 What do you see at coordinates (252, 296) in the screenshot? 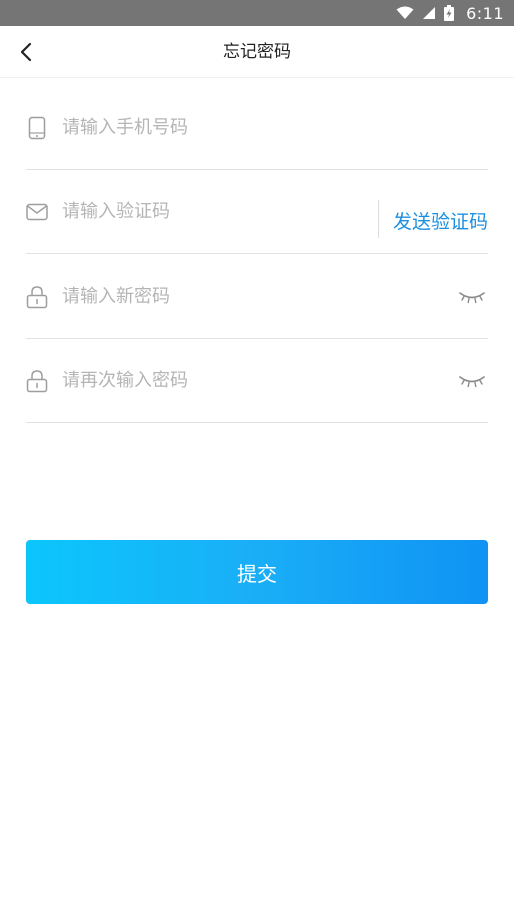
I see `new-password-input` at bounding box center [252, 296].